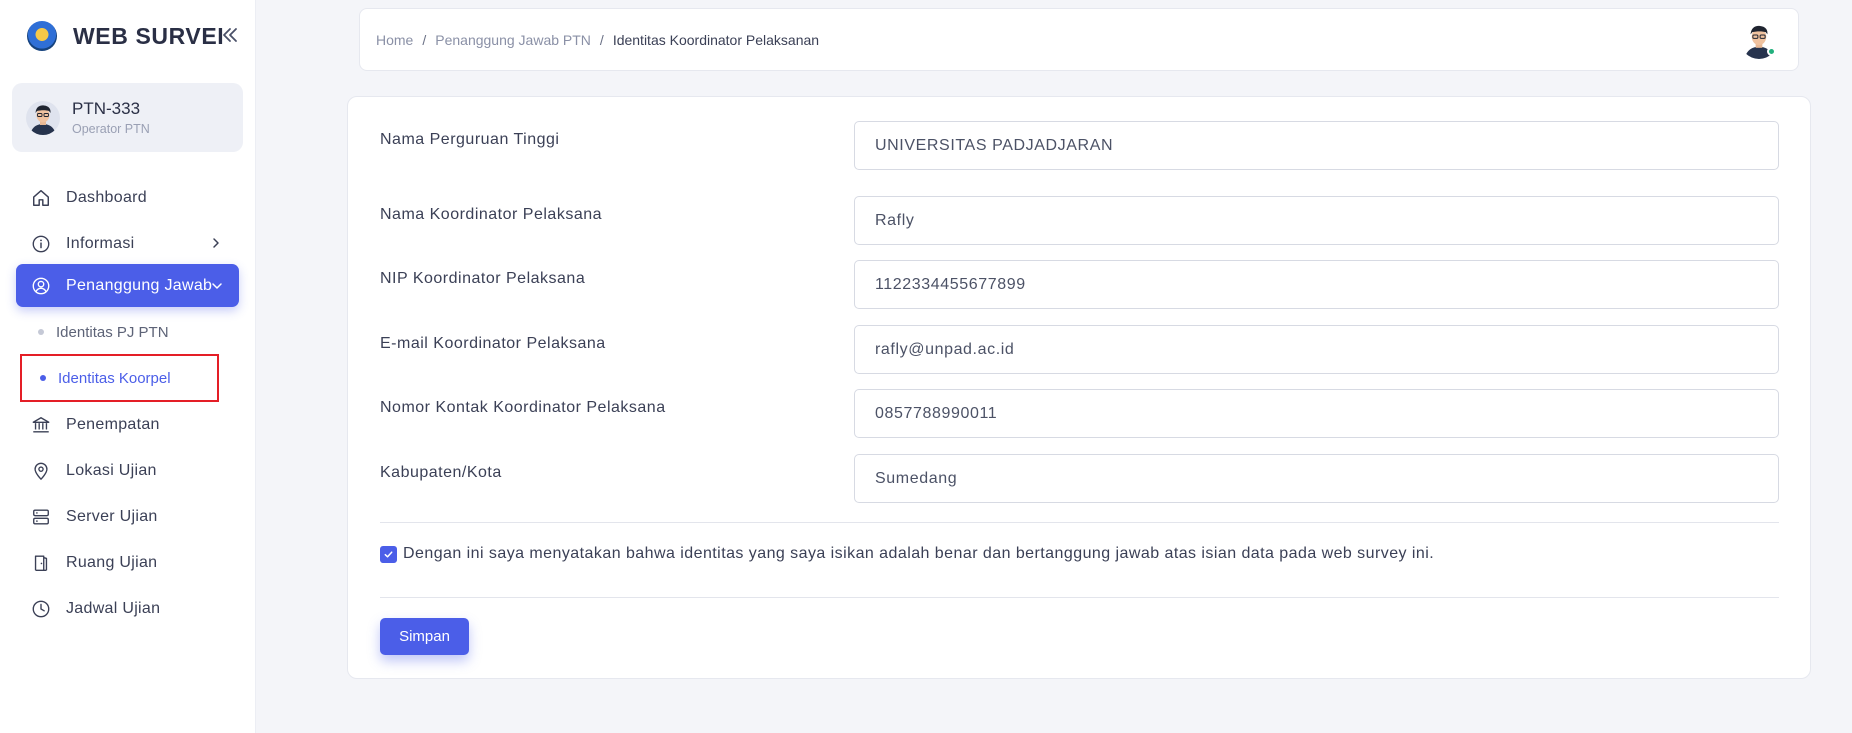  I want to click on sidebar-item-label: Penempatan, so click(113, 424).